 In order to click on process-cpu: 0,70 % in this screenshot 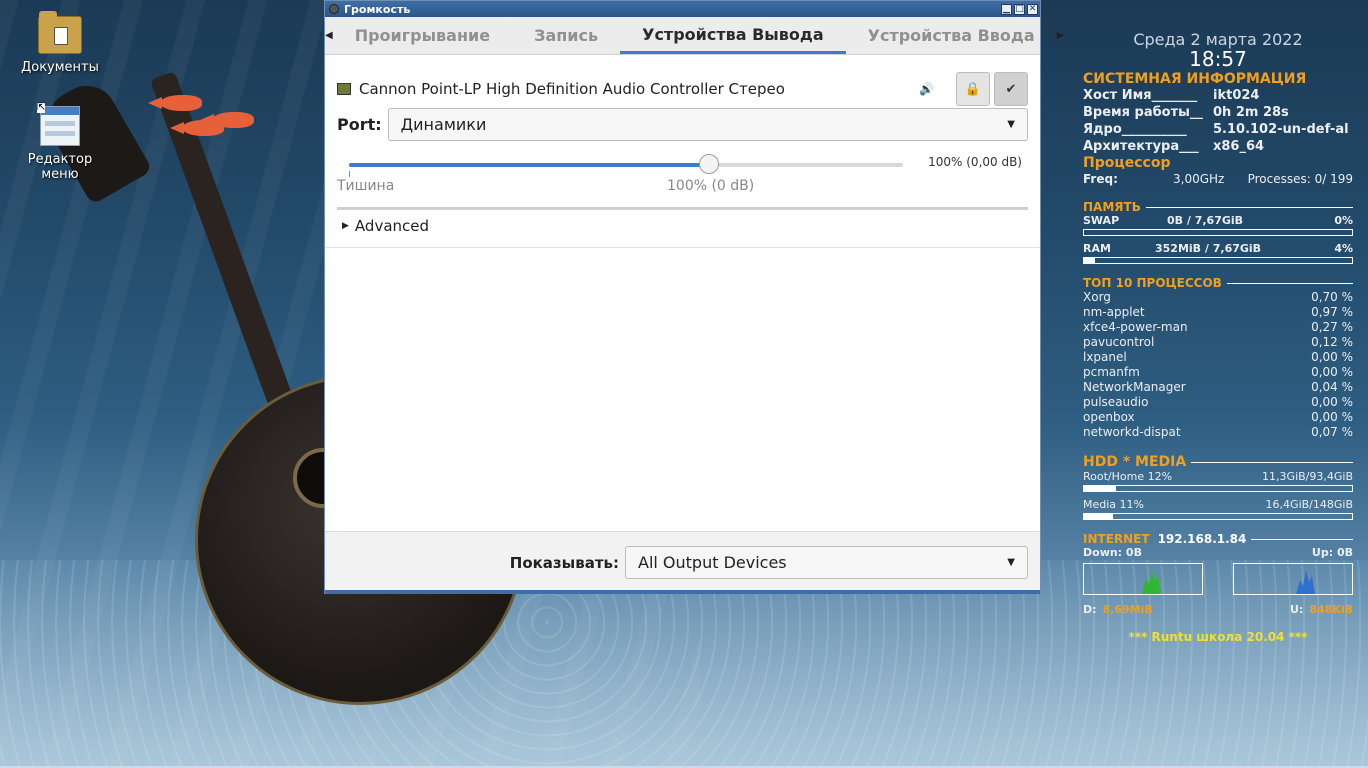, I will do `click(1332, 297)`.